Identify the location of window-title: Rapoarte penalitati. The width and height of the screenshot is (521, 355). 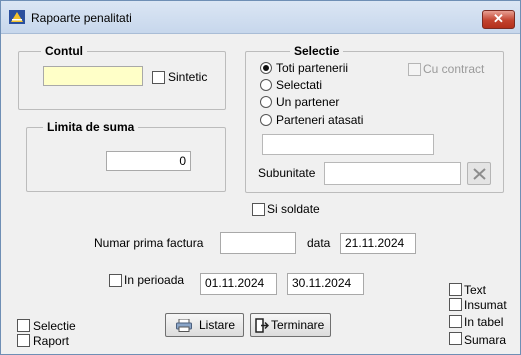
(81, 18).